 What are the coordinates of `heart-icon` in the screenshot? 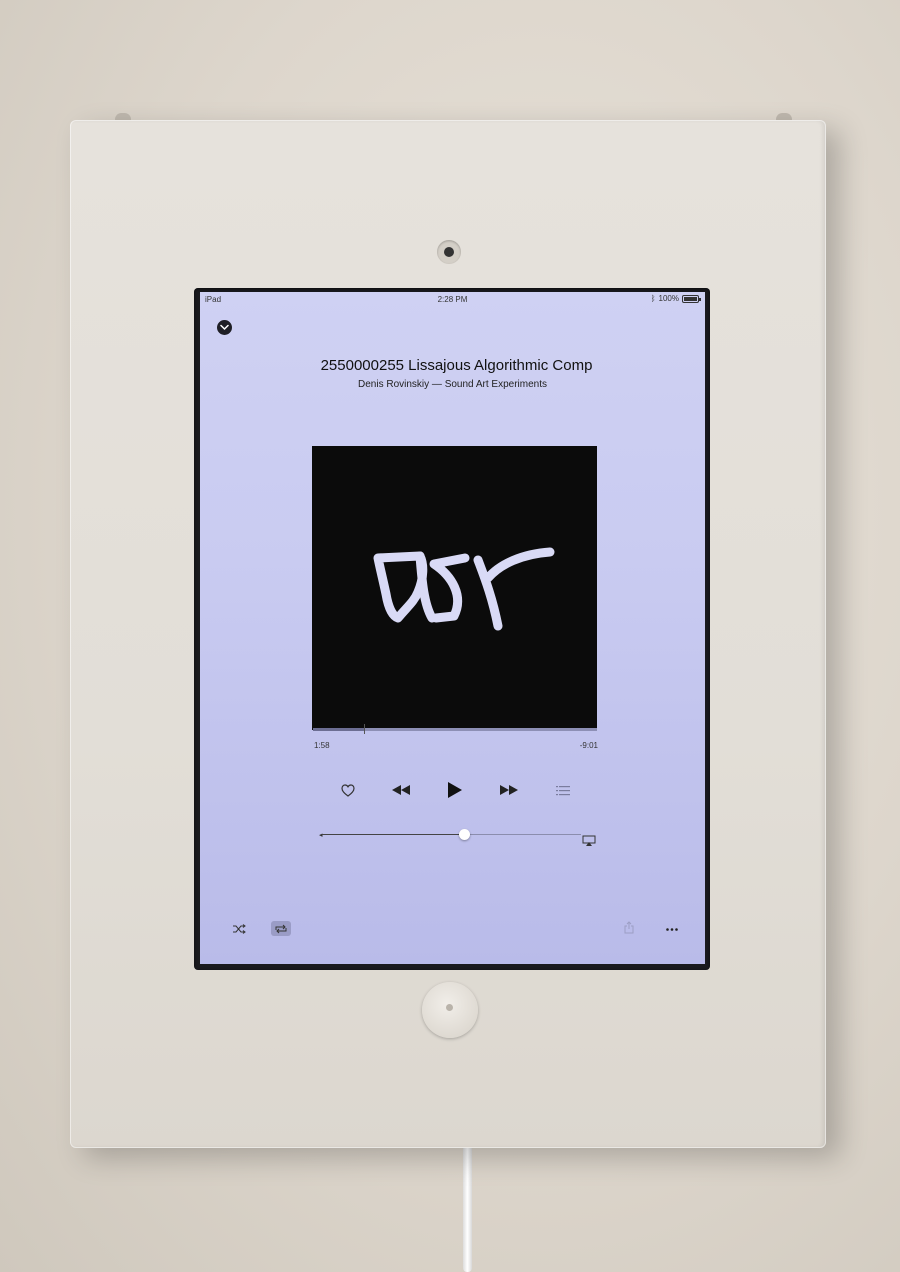 It's located at (348, 790).